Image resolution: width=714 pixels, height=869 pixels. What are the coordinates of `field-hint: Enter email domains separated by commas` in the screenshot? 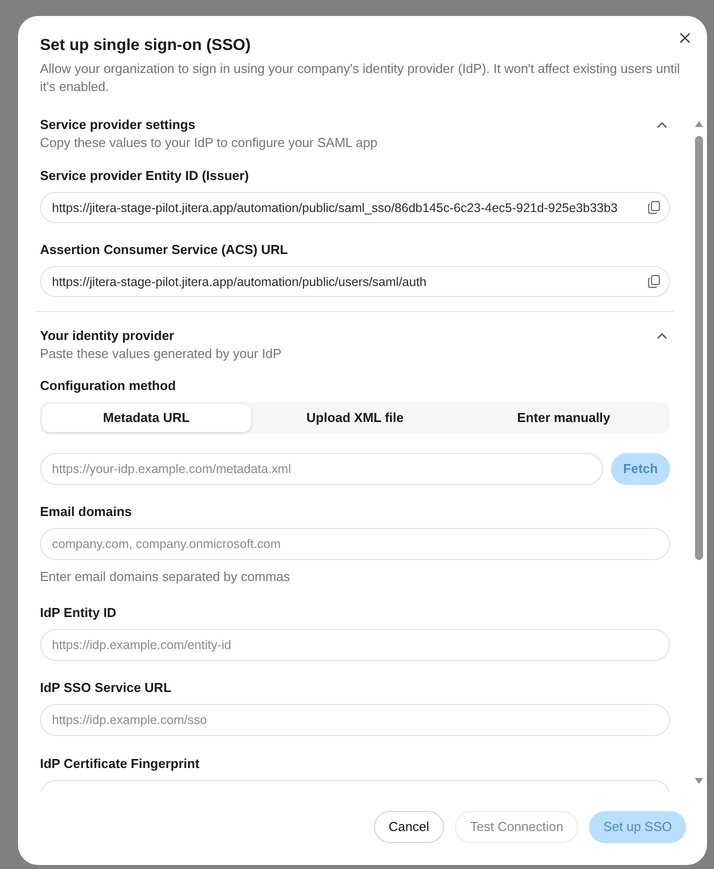 It's located at (166, 577).